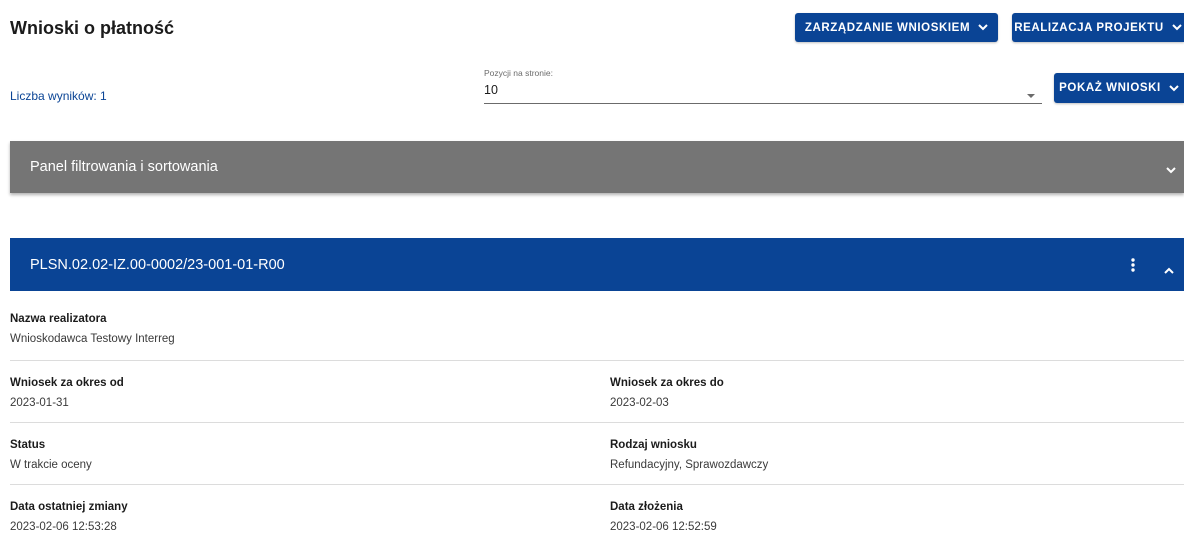 This screenshot has height=545, width=1184. What do you see at coordinates (689, 465) in the screenshot?
I see `request-type-value: Refundacyjny, Sprawozdawczy` at bounding box center [689, 465].